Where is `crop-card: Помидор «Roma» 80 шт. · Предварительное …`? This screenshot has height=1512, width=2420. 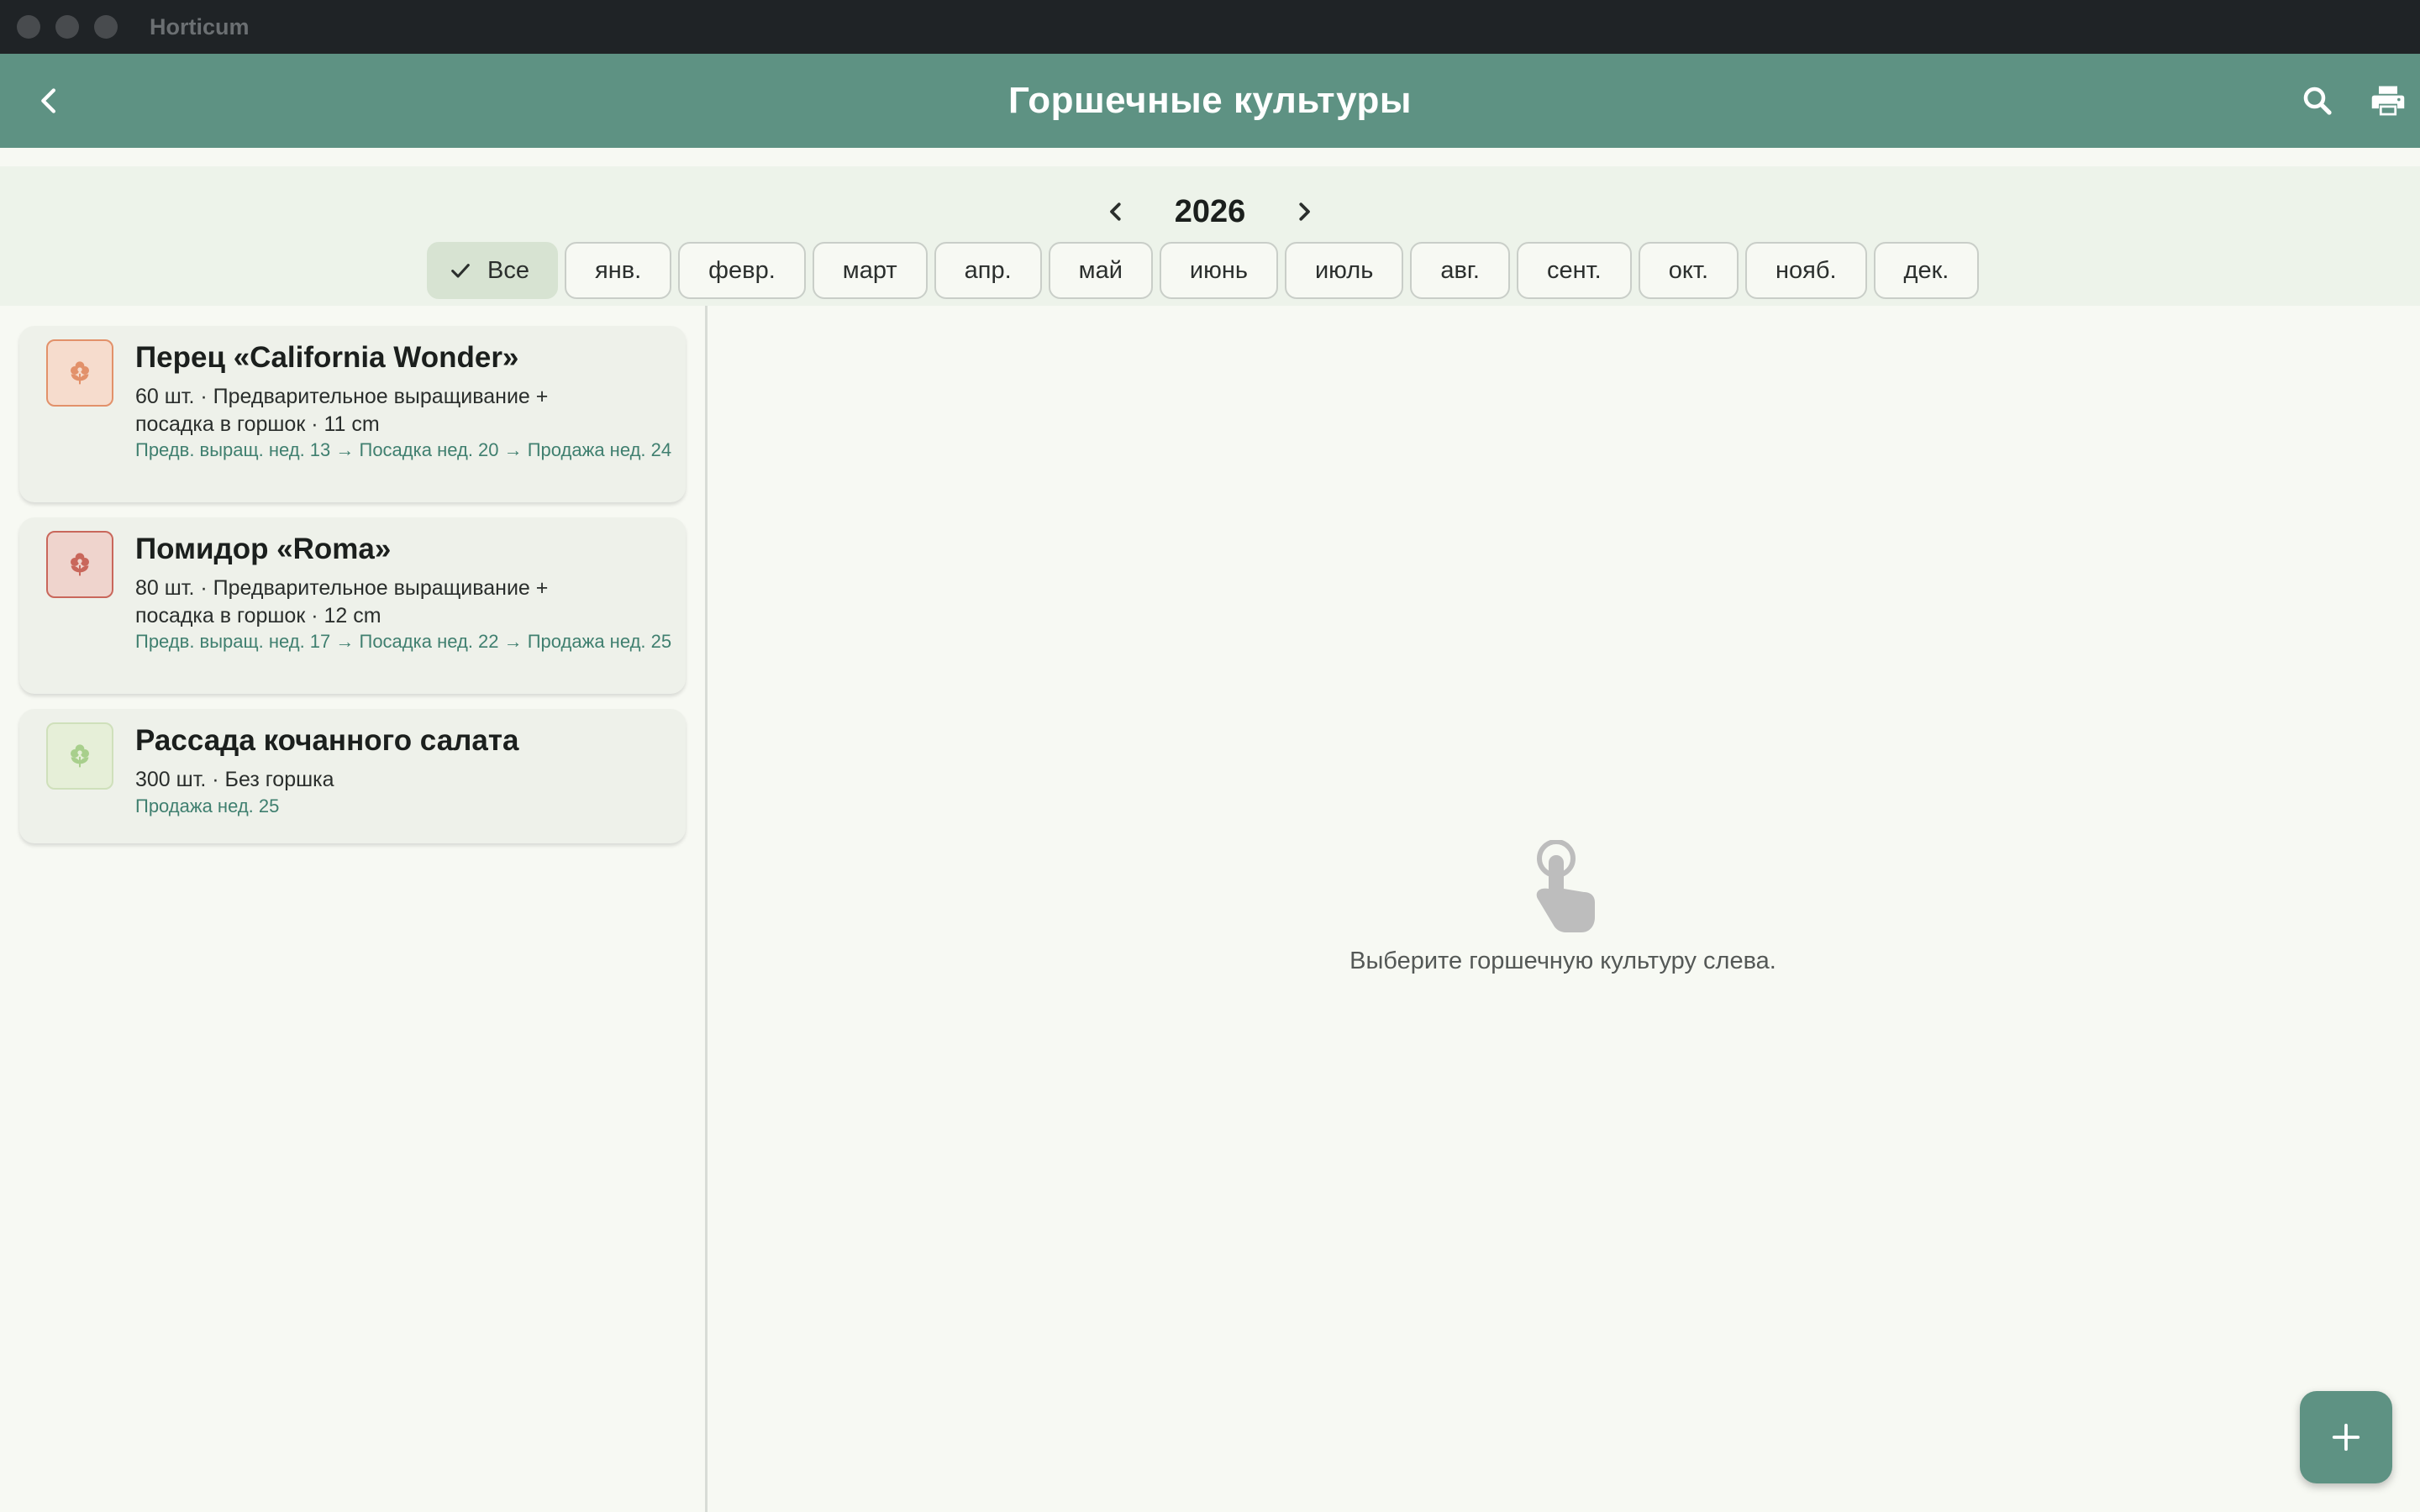 crop-card: Помидор «Roma» 80 шт. · Предварительное … is located at coordinates (352, 605).